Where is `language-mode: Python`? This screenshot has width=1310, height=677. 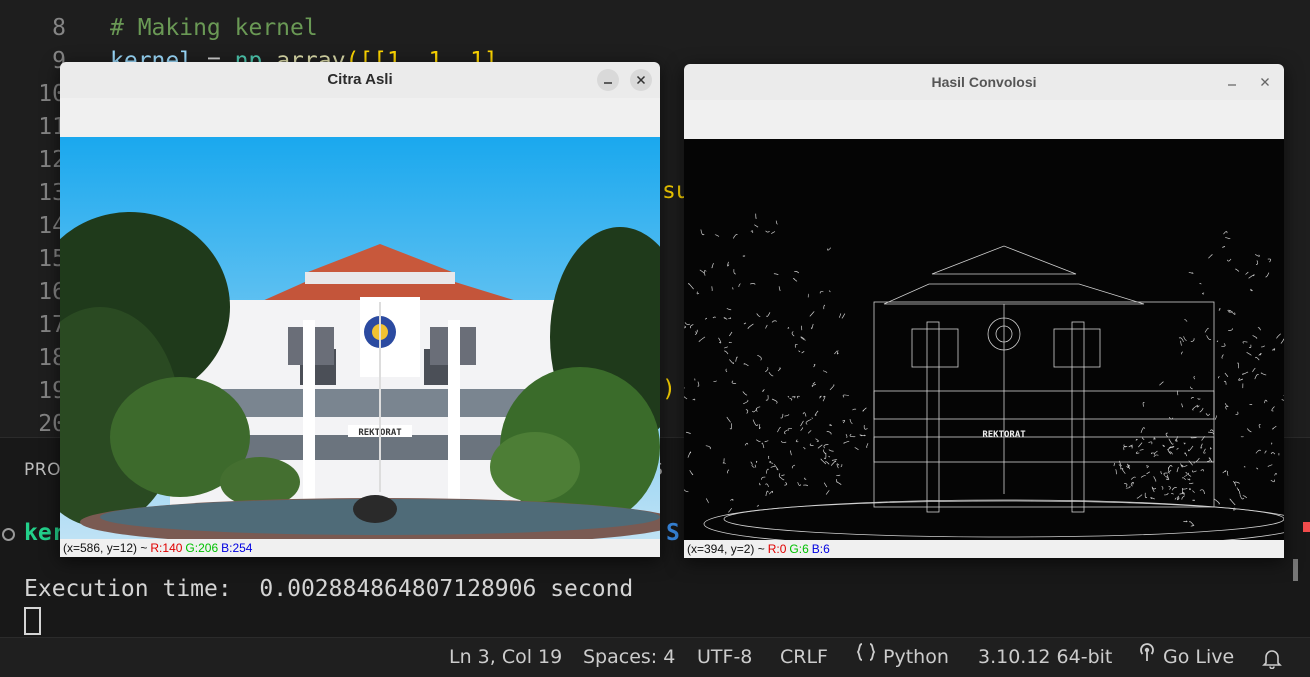 language-mode: Python is located at coordinates (902, 657).